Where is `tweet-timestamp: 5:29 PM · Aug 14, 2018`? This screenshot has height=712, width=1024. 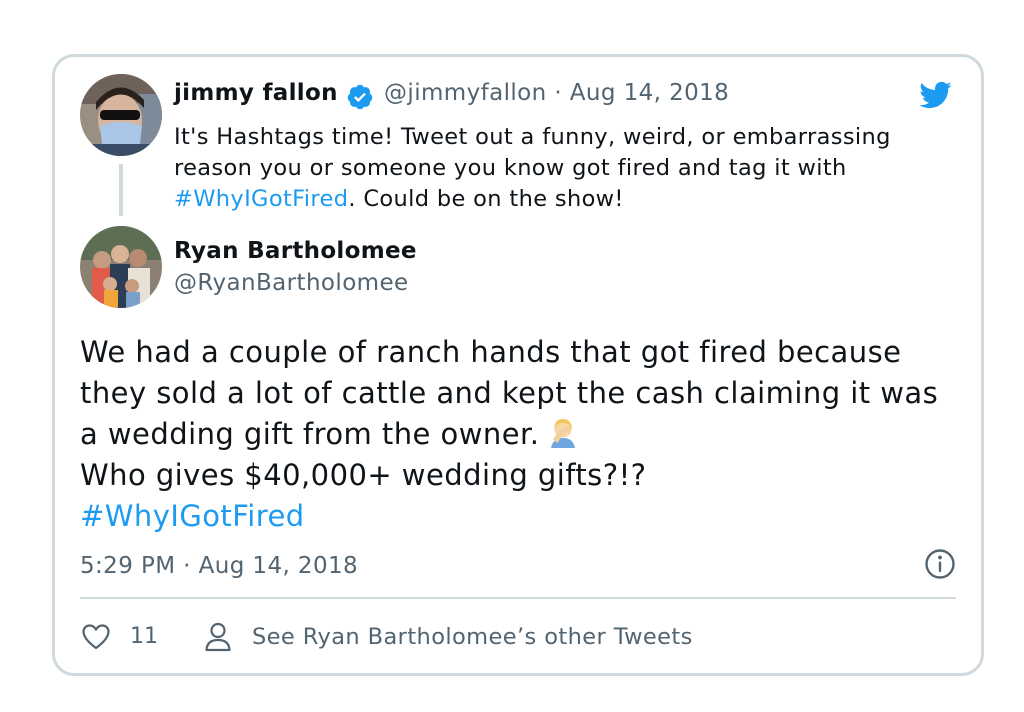
tweet-timestamp: 5:29 PM · Aug 14, 2018 is located at coordinates (219, 566).